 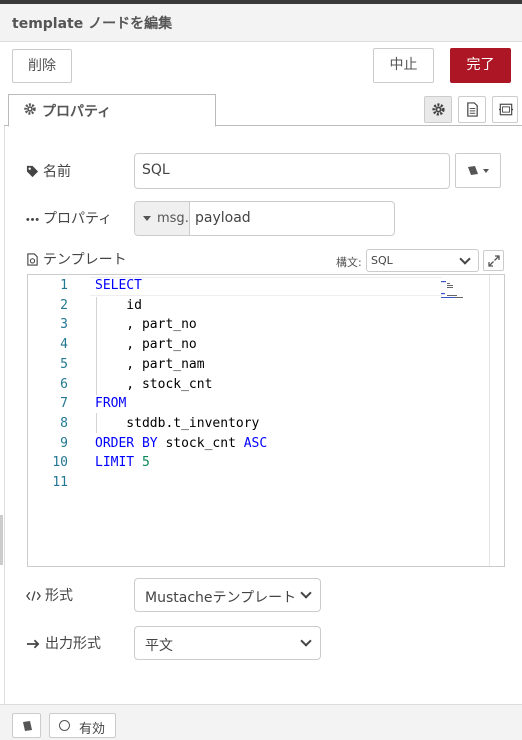 I want to click on enabled-label: 有効, so click(x=92, y=729).